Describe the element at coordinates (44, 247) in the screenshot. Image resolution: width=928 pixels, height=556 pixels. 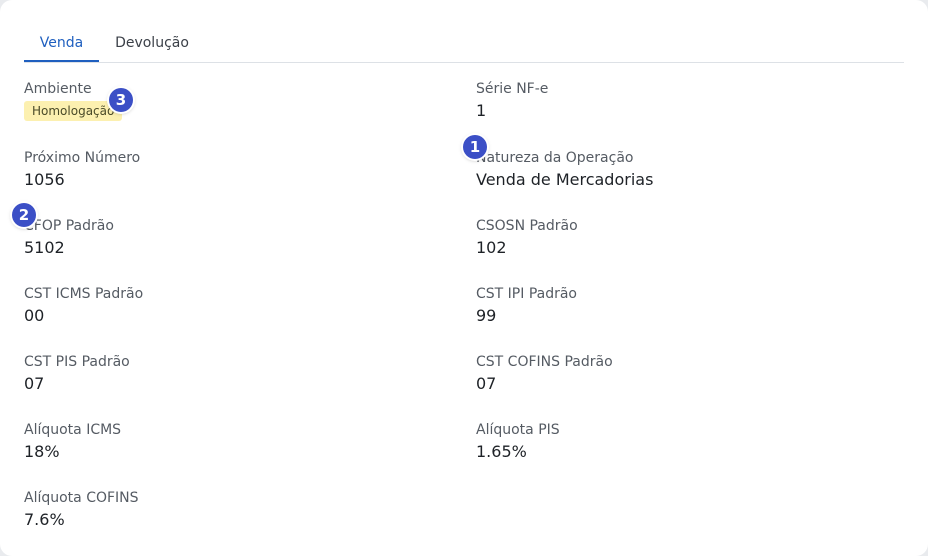
I see `field-value: 5102` at that location.